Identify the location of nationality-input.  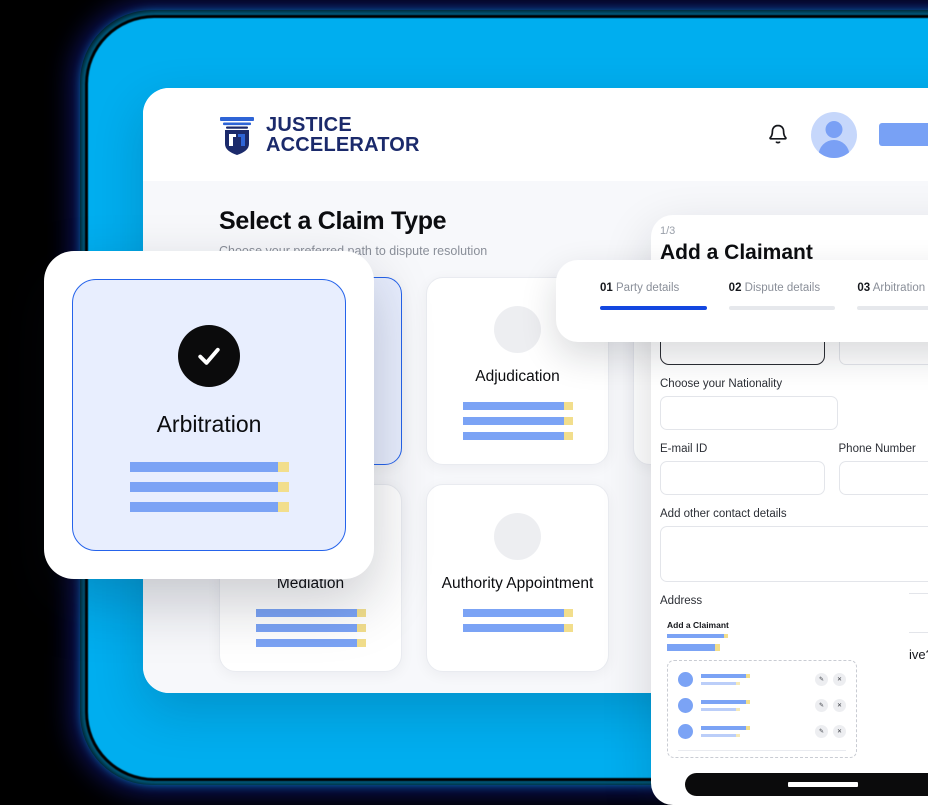
(749, 413).